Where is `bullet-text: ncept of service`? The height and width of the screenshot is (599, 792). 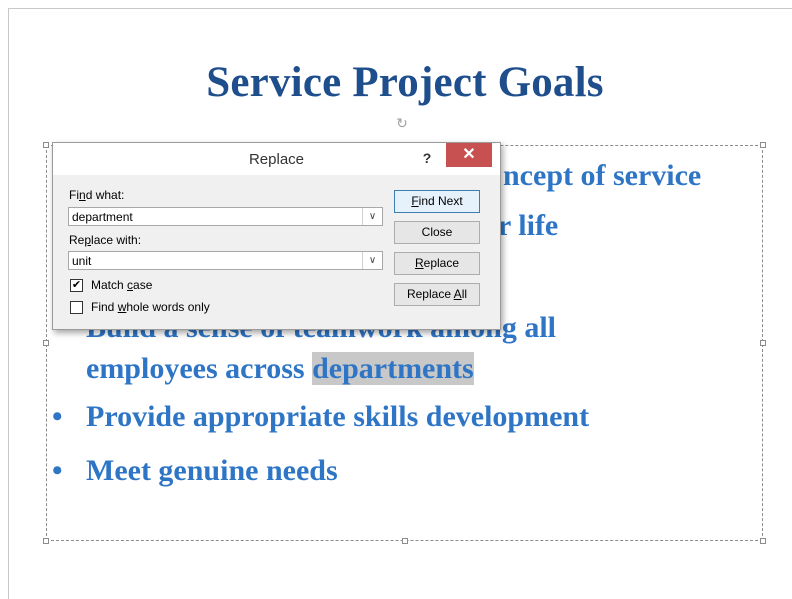 bullet-text: ncept of service is located at coordinates (602, 175).